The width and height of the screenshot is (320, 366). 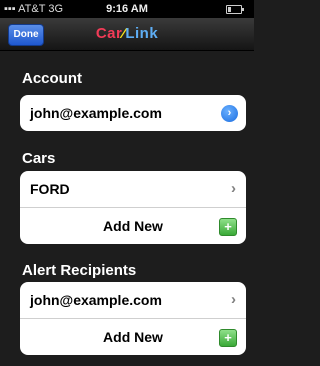 I want to click on add-recipient-label: Add New, so click(x=133, y=337).